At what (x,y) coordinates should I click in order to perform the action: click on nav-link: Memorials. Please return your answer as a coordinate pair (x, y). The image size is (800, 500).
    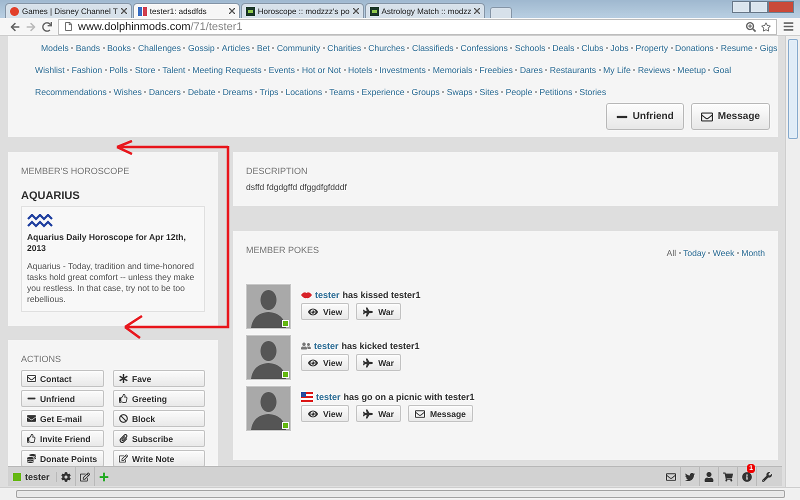
    Looking at the image, I should click on (452, 70).